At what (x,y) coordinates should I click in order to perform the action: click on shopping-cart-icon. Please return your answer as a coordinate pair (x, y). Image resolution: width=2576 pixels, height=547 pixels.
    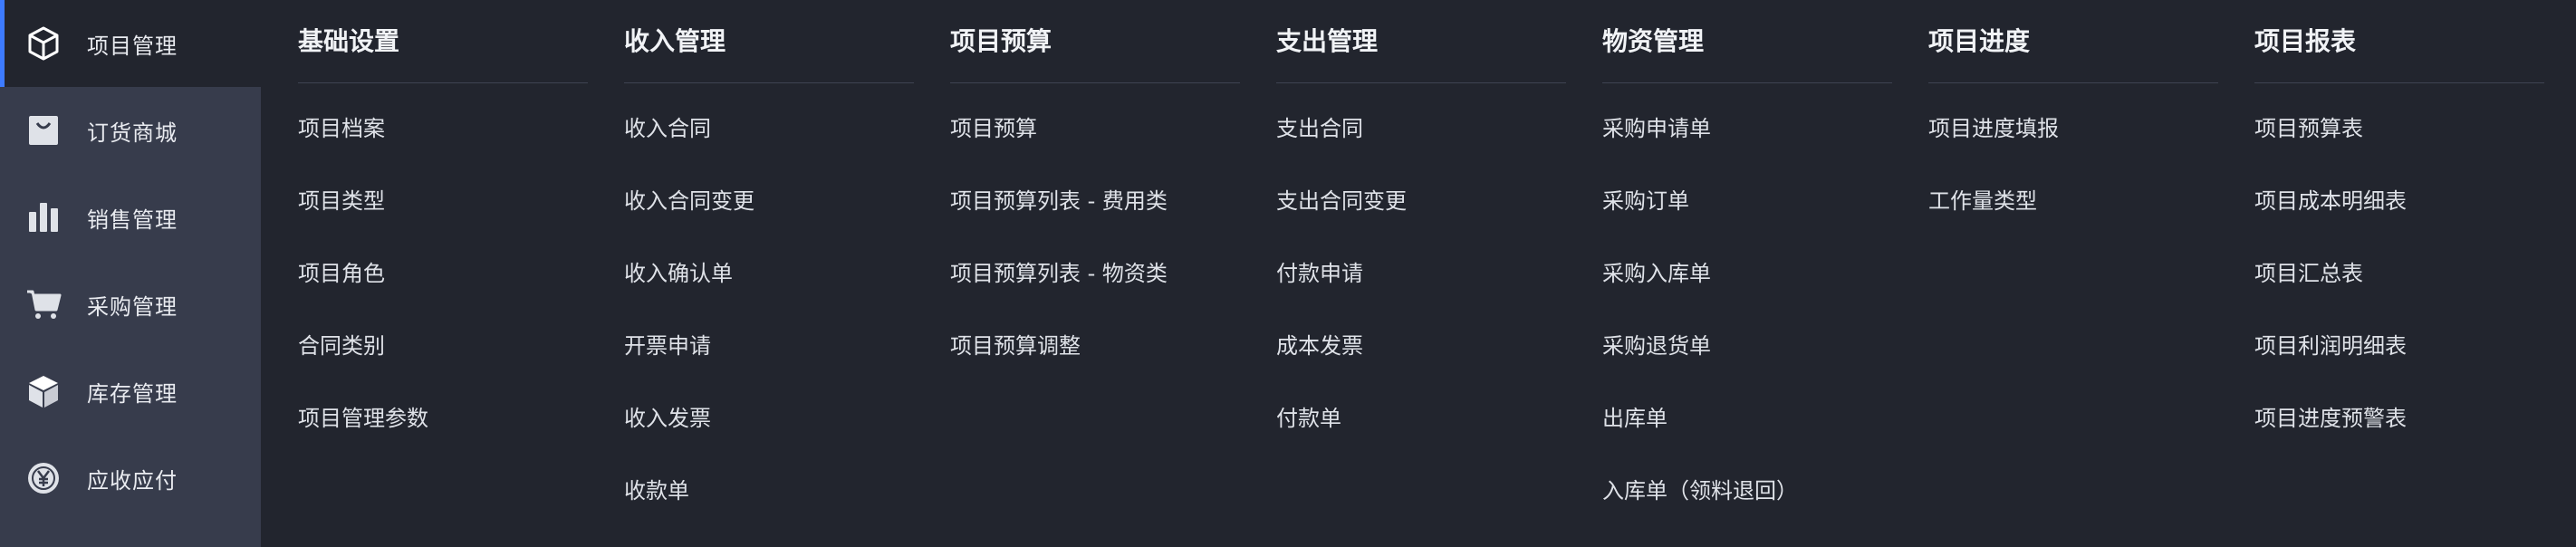
    Looking at the image, I should click on (43, 304).